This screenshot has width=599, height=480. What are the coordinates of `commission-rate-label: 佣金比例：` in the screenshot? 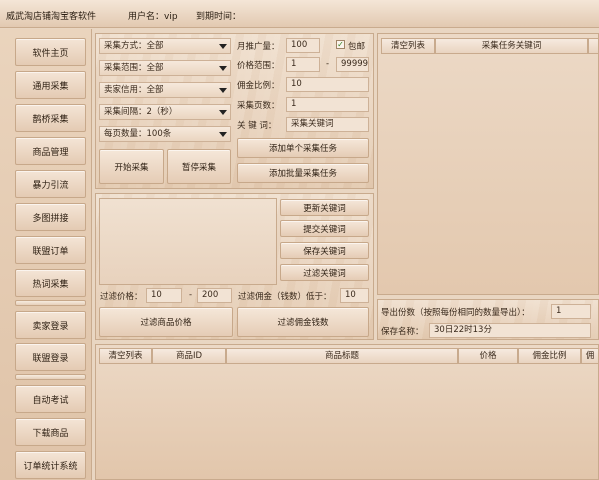 It's located at (258, 86).